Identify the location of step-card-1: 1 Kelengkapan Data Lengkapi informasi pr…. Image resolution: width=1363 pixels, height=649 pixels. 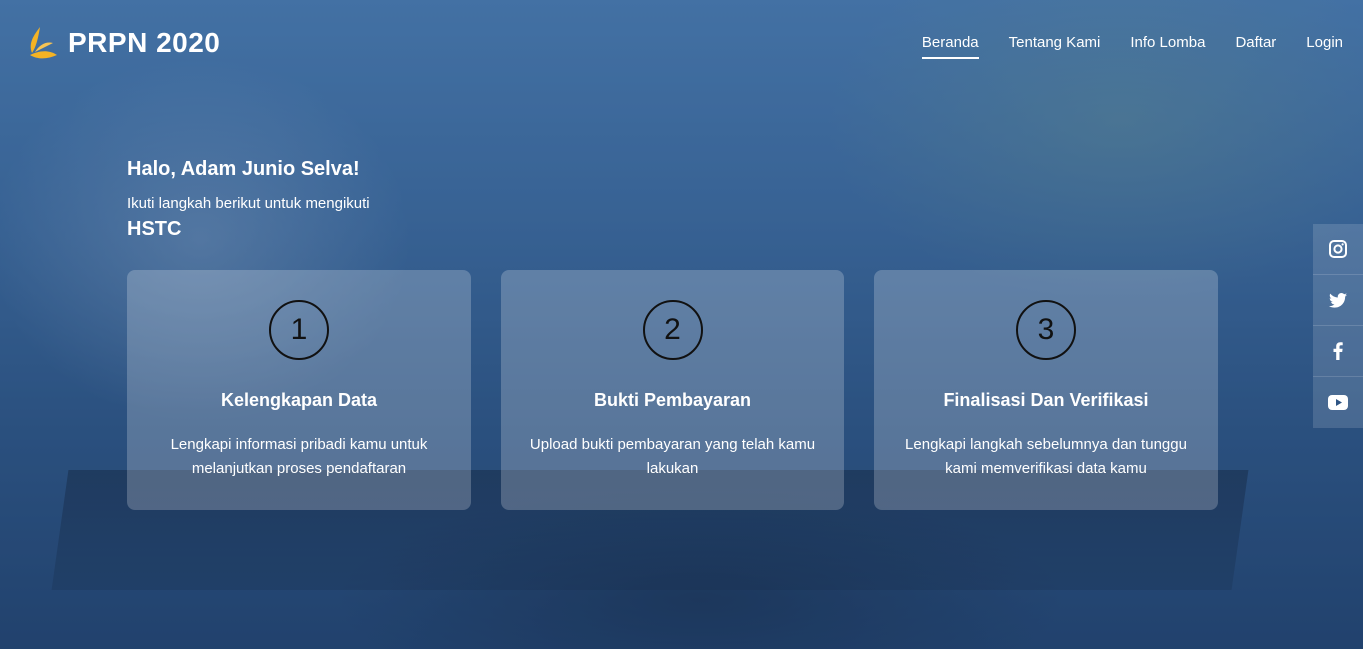
(299, 390).